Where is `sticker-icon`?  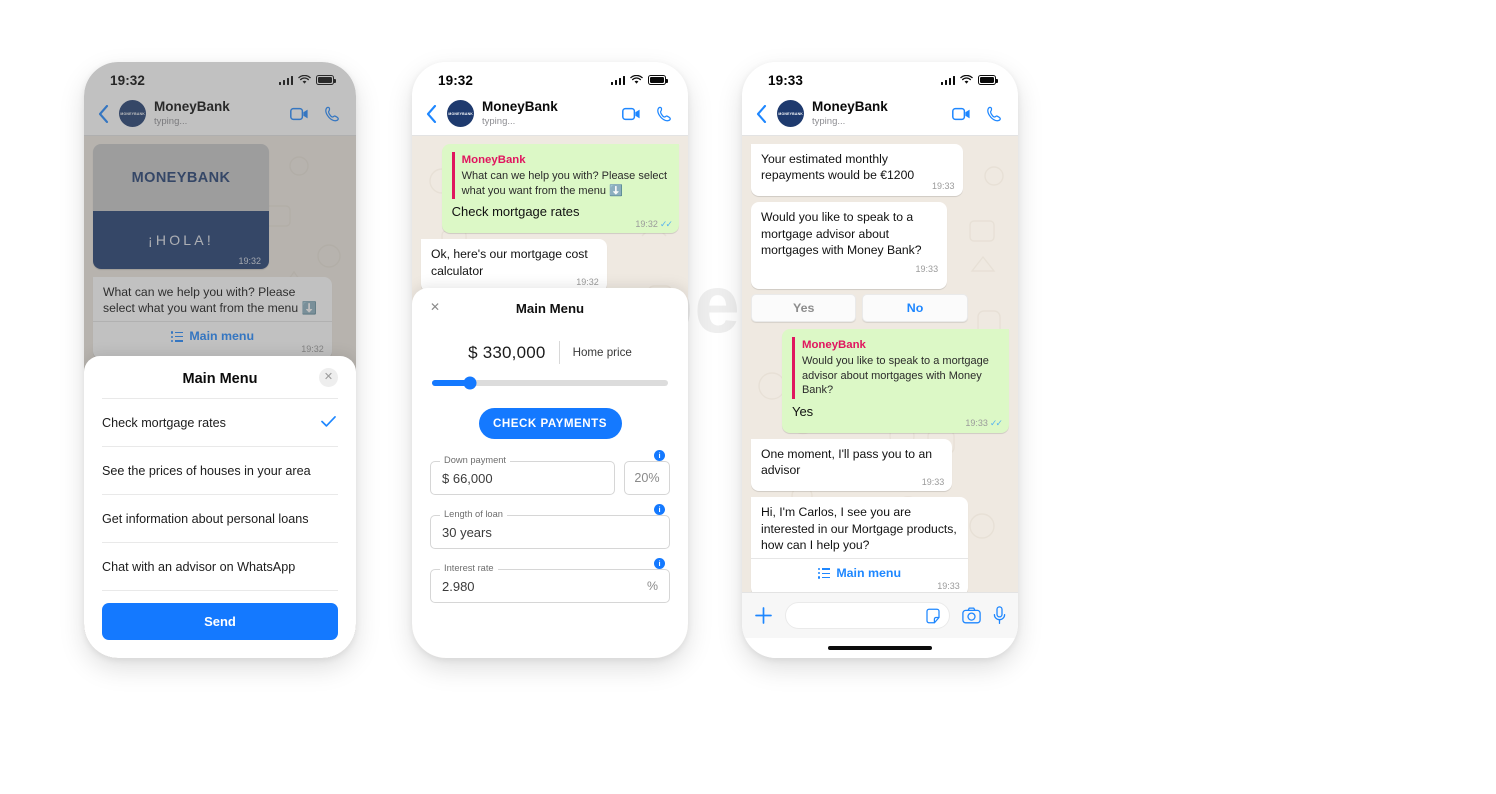
sticker-icon is located at coordinates (933, 616).